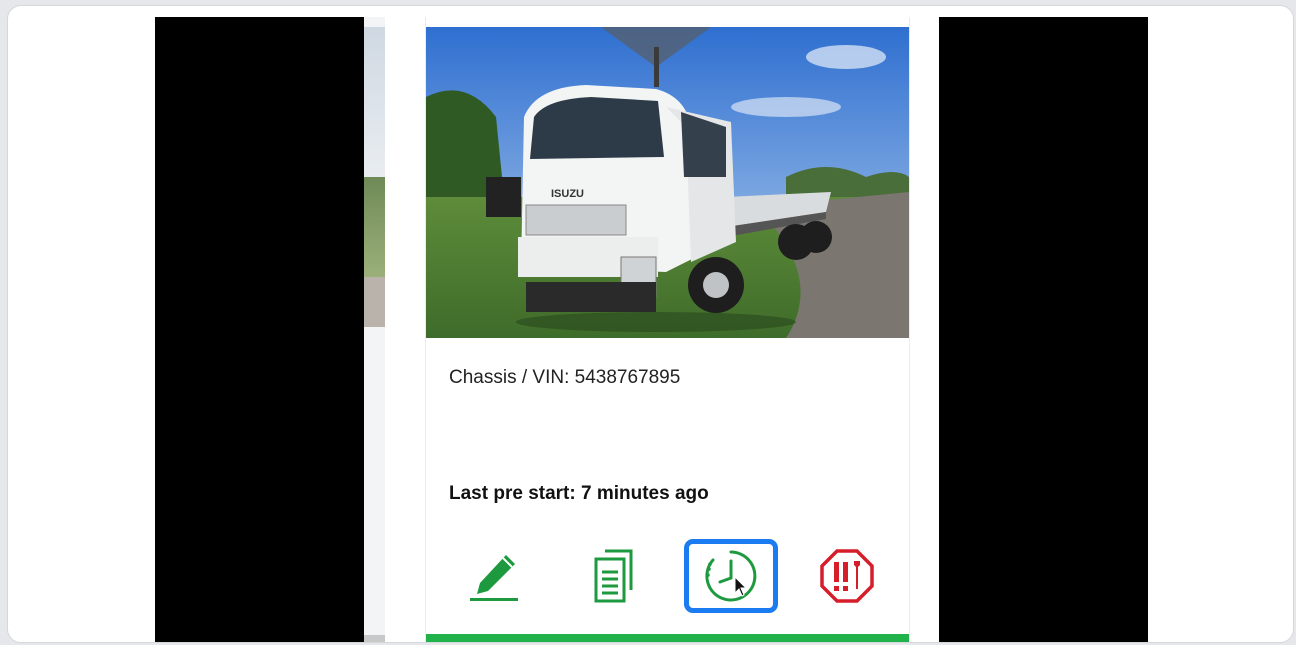 The width and height of the screenshot is (1296, 645). I want to click on clock-icon, so click(731, 576).